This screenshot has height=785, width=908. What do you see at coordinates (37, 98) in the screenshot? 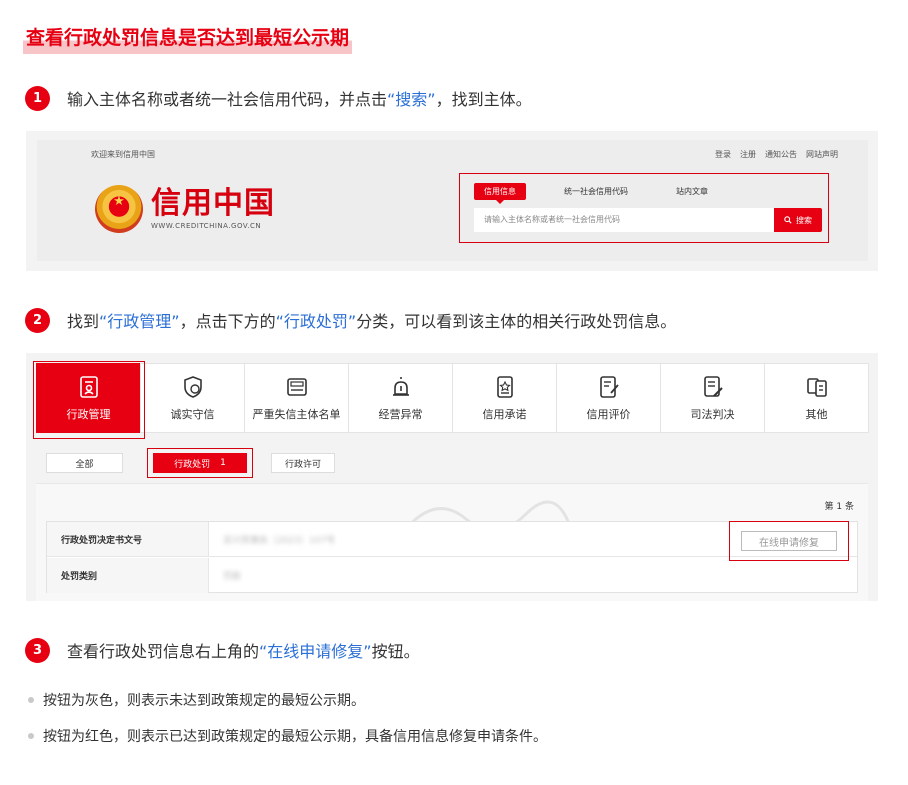
I see `step-number-badge: 1` at bounding box center [37, 98].